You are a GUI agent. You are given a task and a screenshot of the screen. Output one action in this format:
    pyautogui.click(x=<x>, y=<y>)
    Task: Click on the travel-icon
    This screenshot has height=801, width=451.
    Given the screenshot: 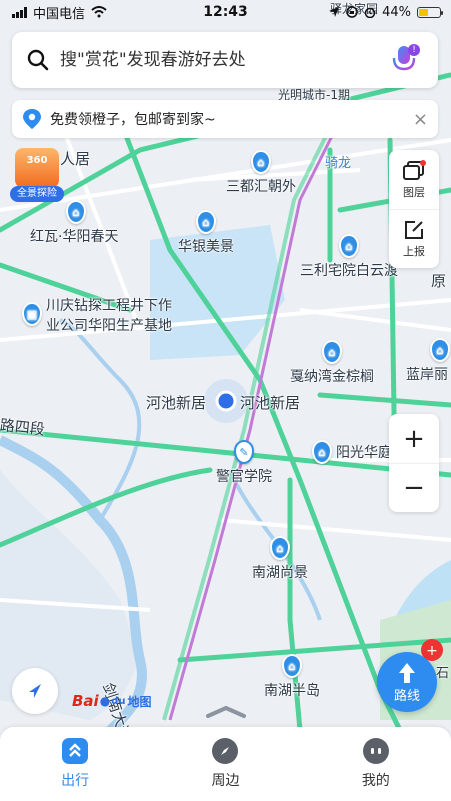 What is the action you would take?
    pyautogui.click(x=75, y=751)
    